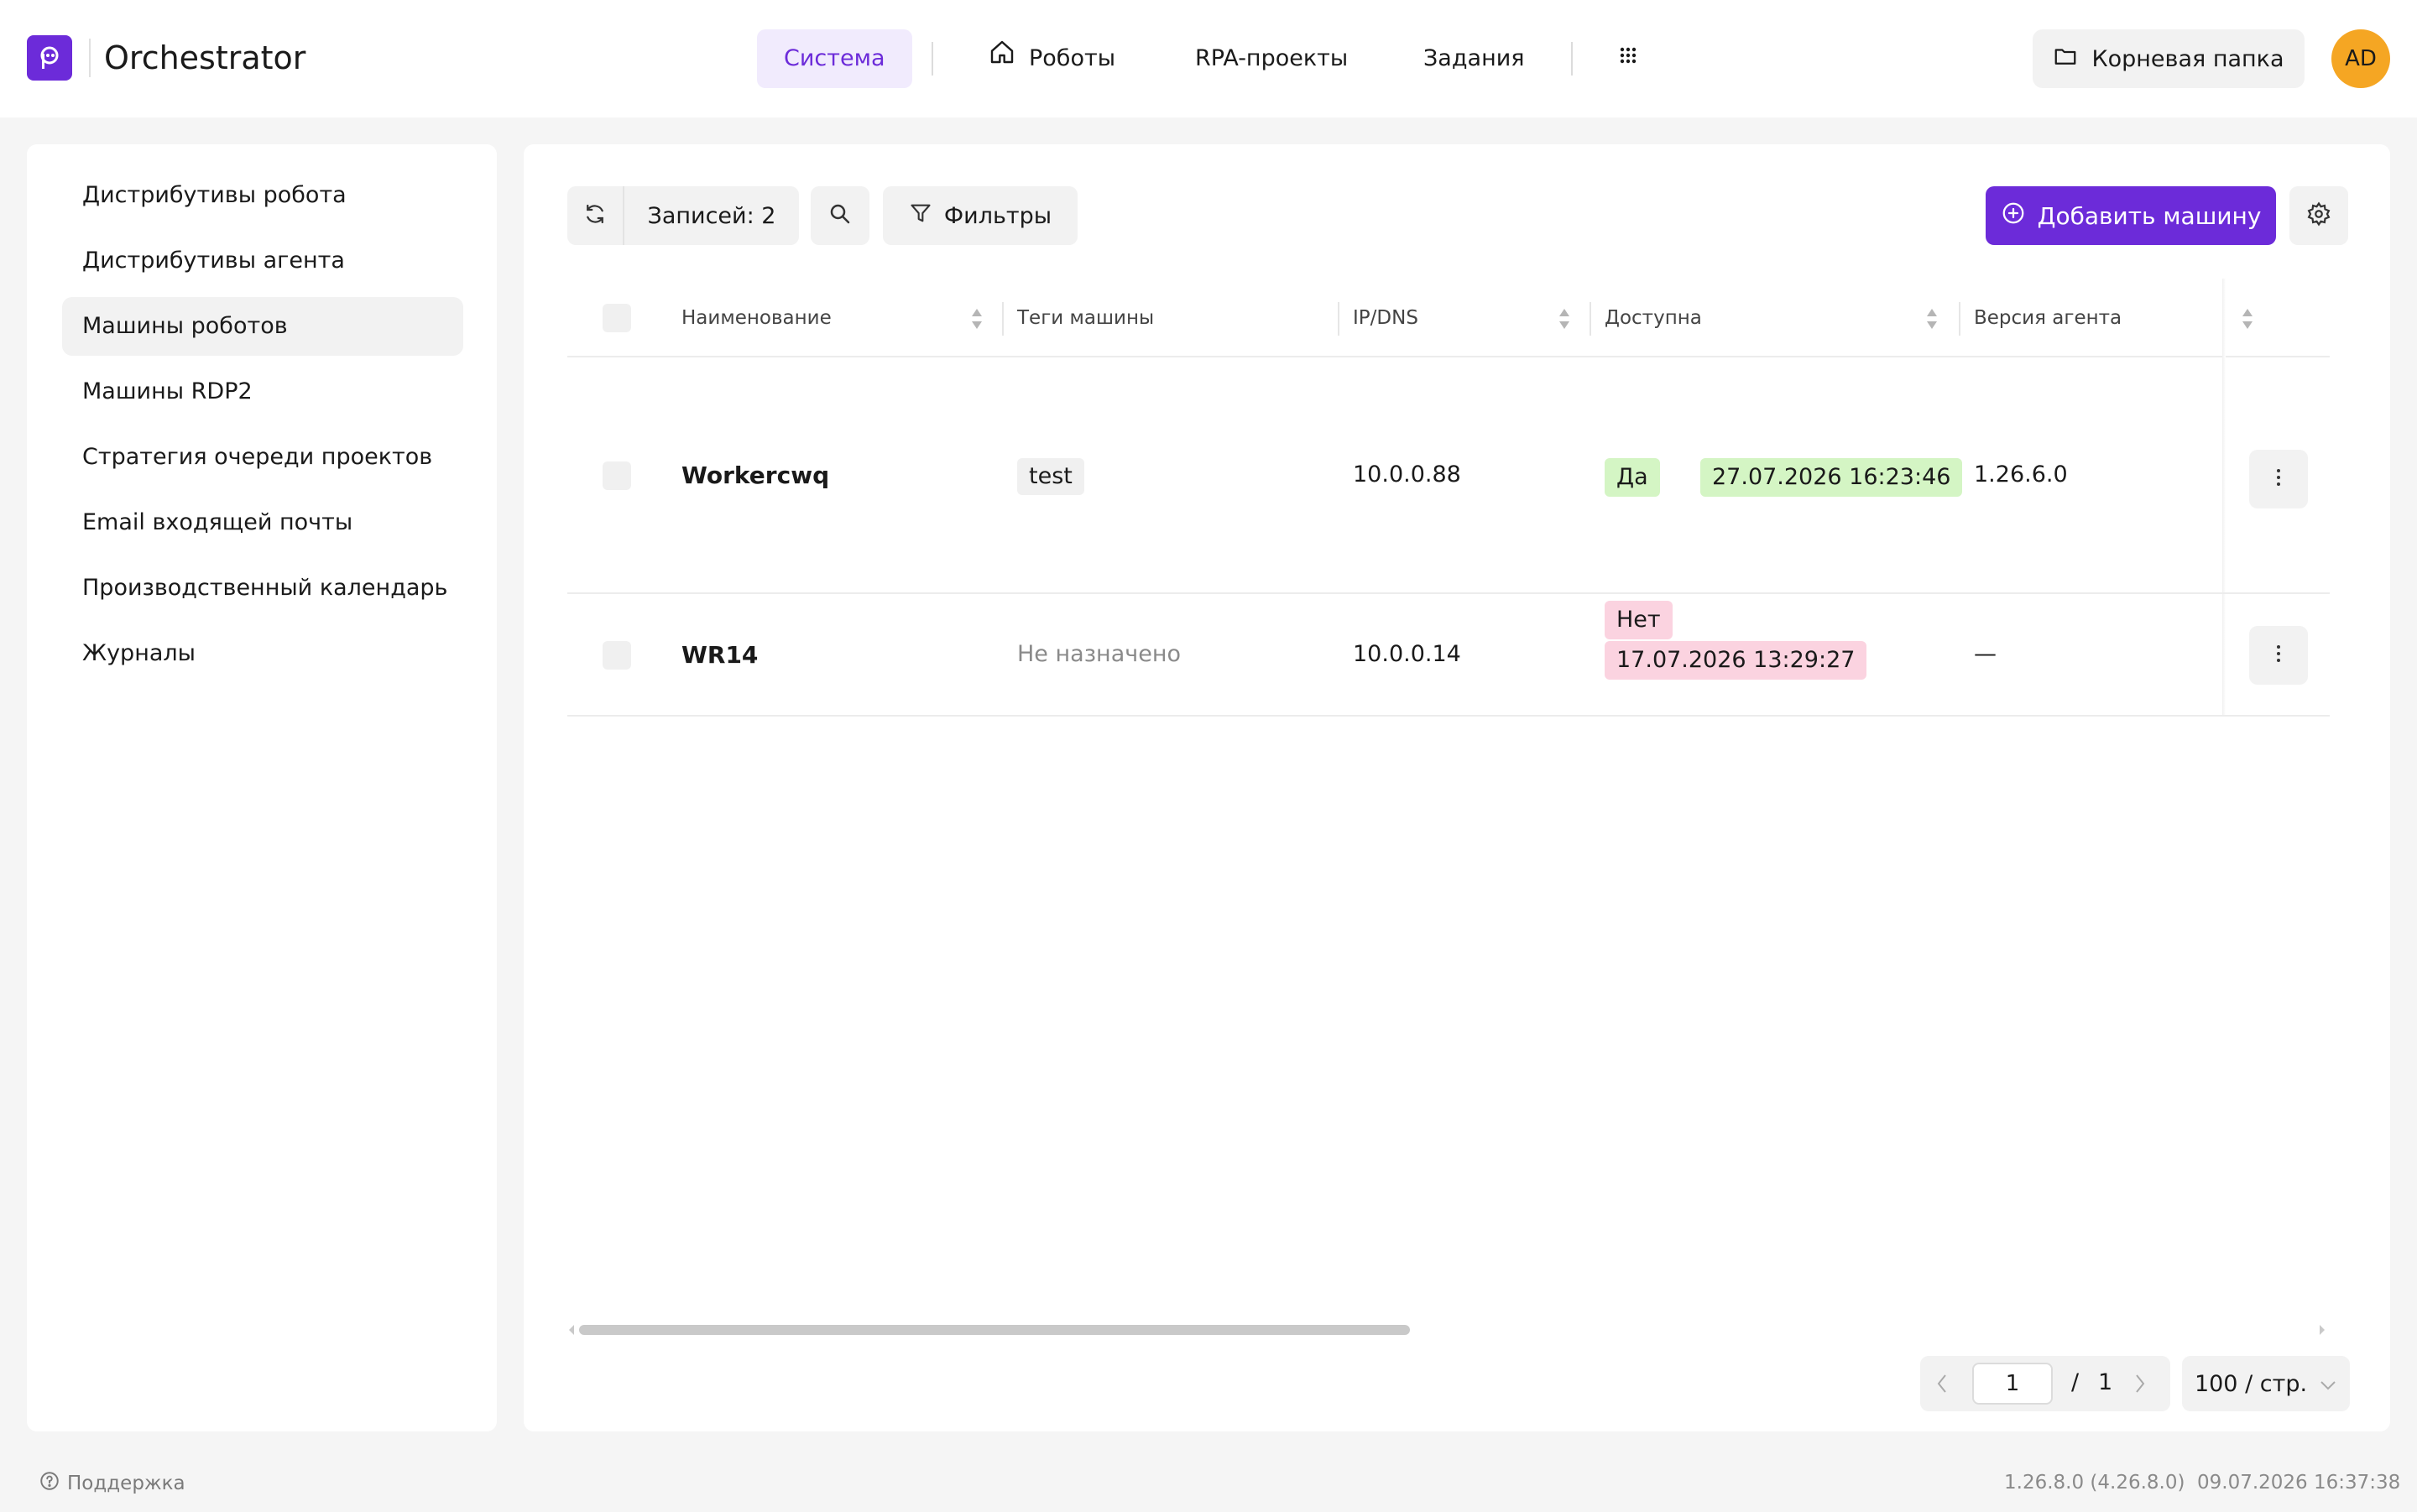 The width and height of the screenshot is (2417, 1512). What do you see at coordinates (2360, 59) in the screenshot?
I see `avatar: AD` at bounding box center [2360, 59].